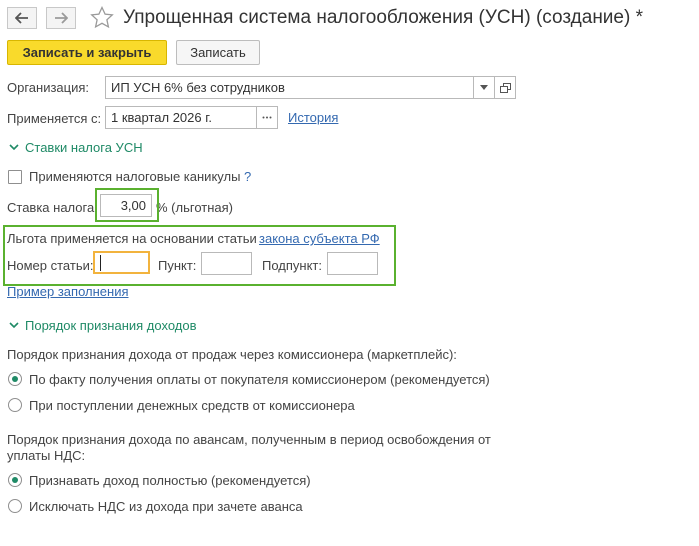 The image size is (699, 546). Describe the element at coordinates (15, 177) in the screenshot. I see `tax-holidays-checkbox` at that location.